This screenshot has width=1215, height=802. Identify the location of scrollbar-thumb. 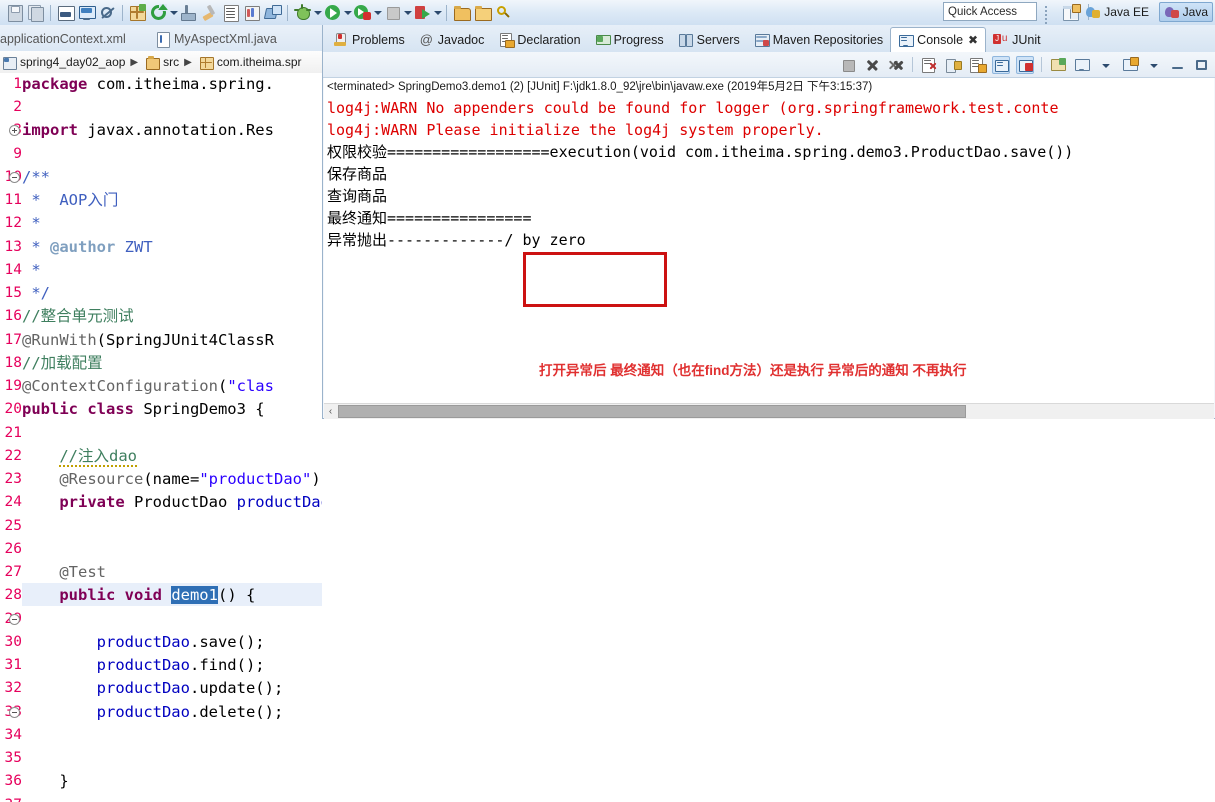
(652, 411).